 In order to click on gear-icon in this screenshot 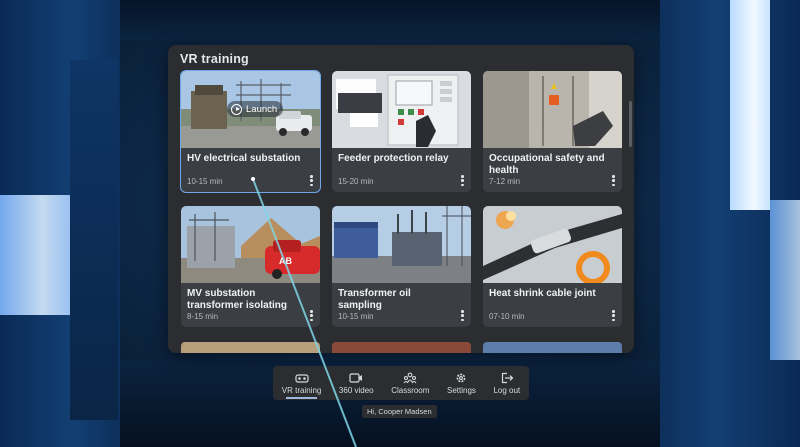, I will do `click(461, 377)`.